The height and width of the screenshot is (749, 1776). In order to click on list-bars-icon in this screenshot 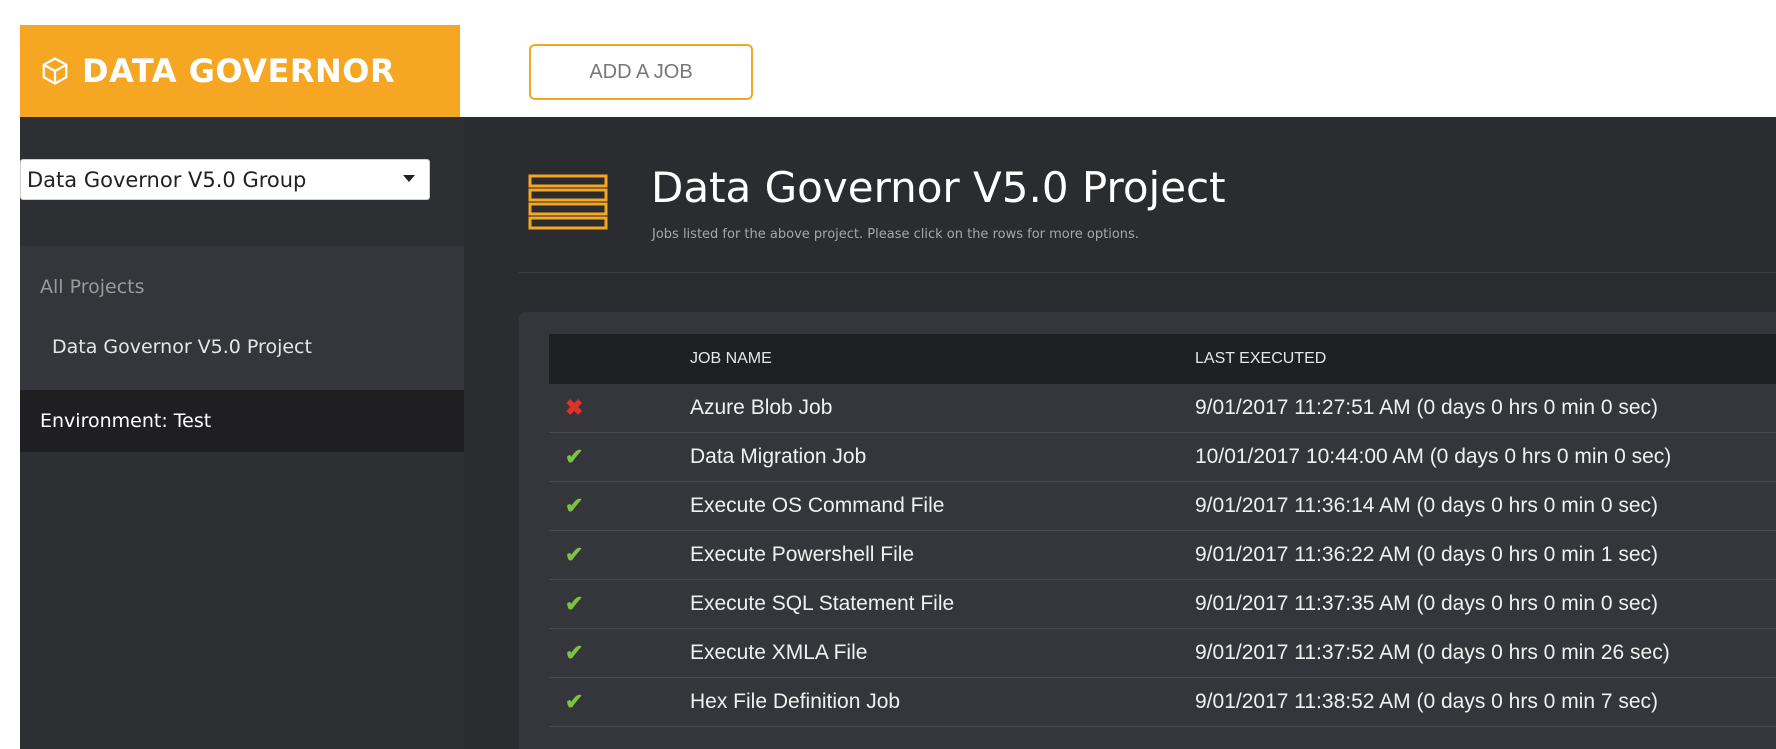, I will do `click(568, 202)`.